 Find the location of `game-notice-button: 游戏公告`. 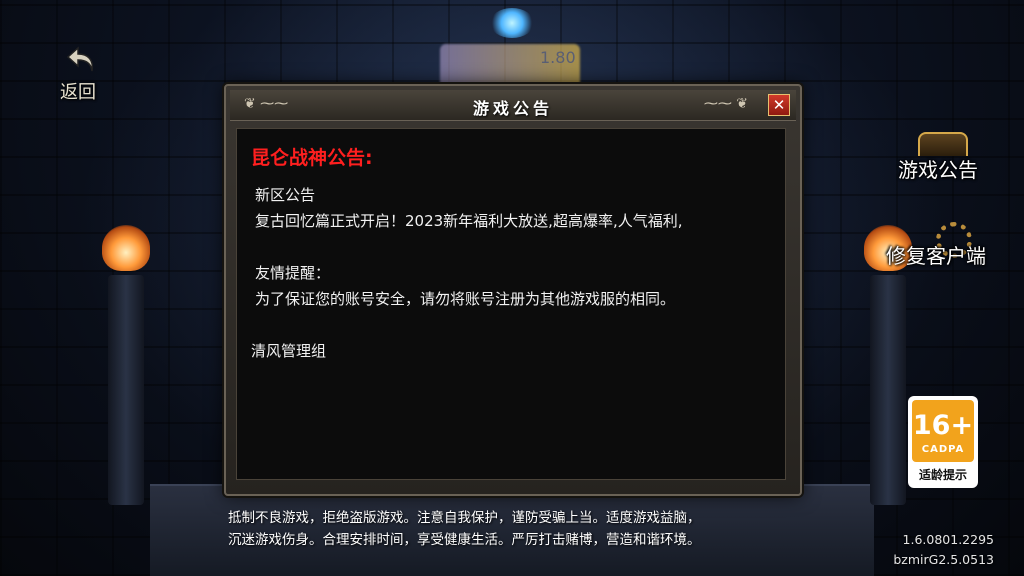

game-notice-button: 游戏公告 is located at coordinates (943, 162).